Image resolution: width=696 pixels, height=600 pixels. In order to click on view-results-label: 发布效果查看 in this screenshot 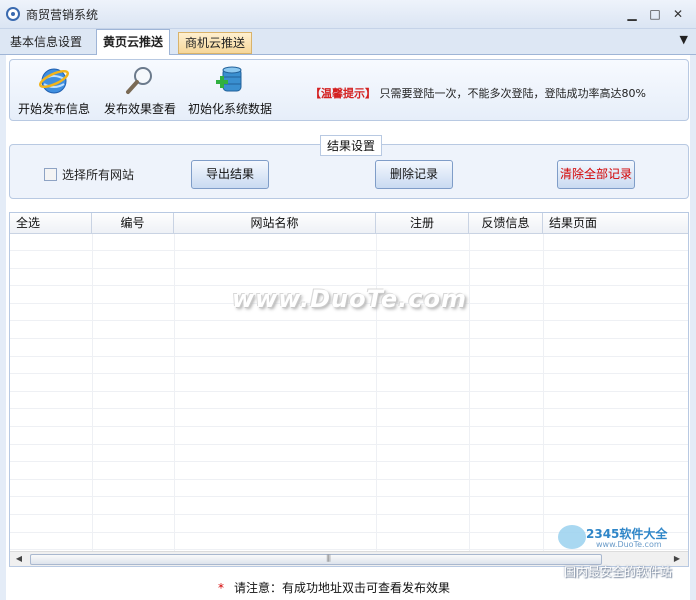, I will do `click(139, 109)`.